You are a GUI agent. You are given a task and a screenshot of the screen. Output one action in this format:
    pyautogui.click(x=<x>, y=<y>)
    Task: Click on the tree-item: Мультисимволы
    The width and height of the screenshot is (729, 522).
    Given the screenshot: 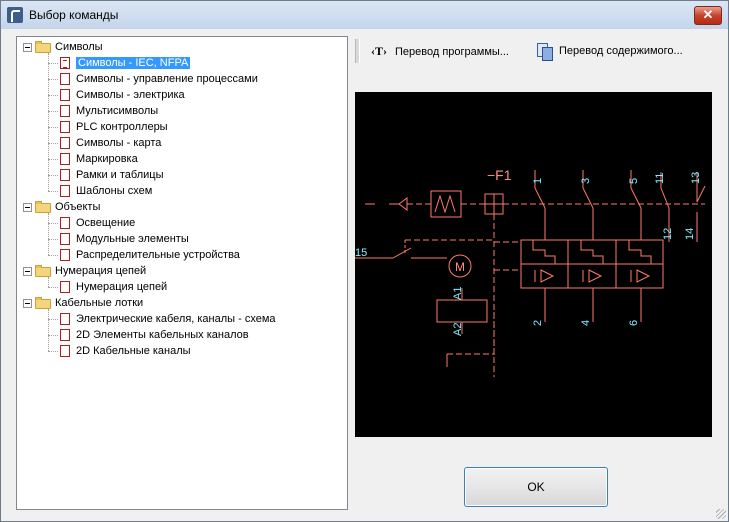 What is the action you would take?
    pyautogui.click(x=103, y=111)
    